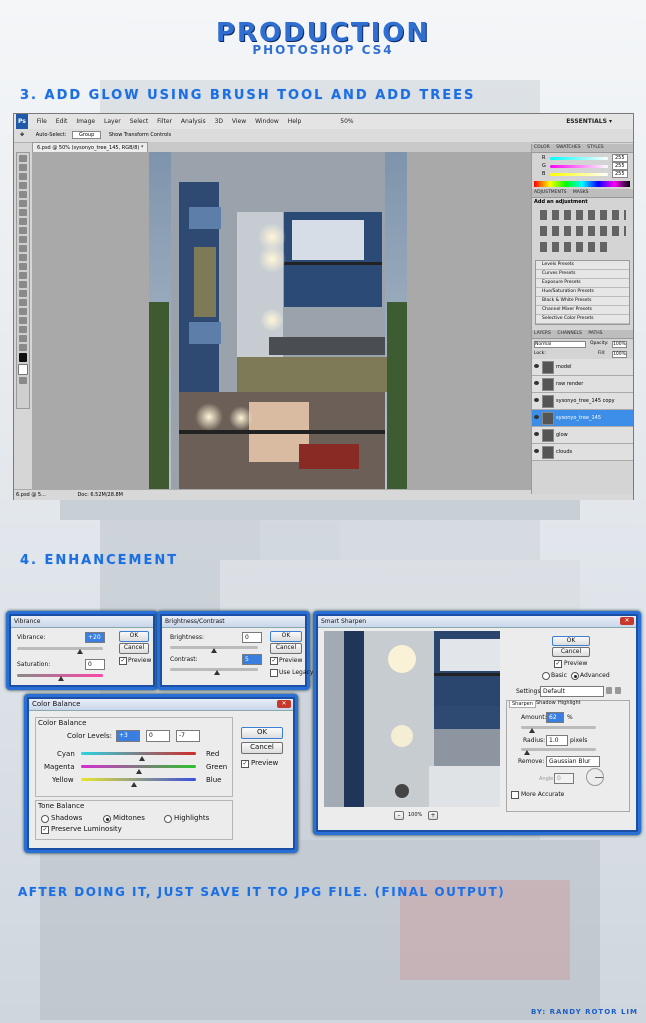 Image resolution: width=646 pixels, height=1023 pixels. I want to click on tab-paths: PATHS, so click(595, 333).